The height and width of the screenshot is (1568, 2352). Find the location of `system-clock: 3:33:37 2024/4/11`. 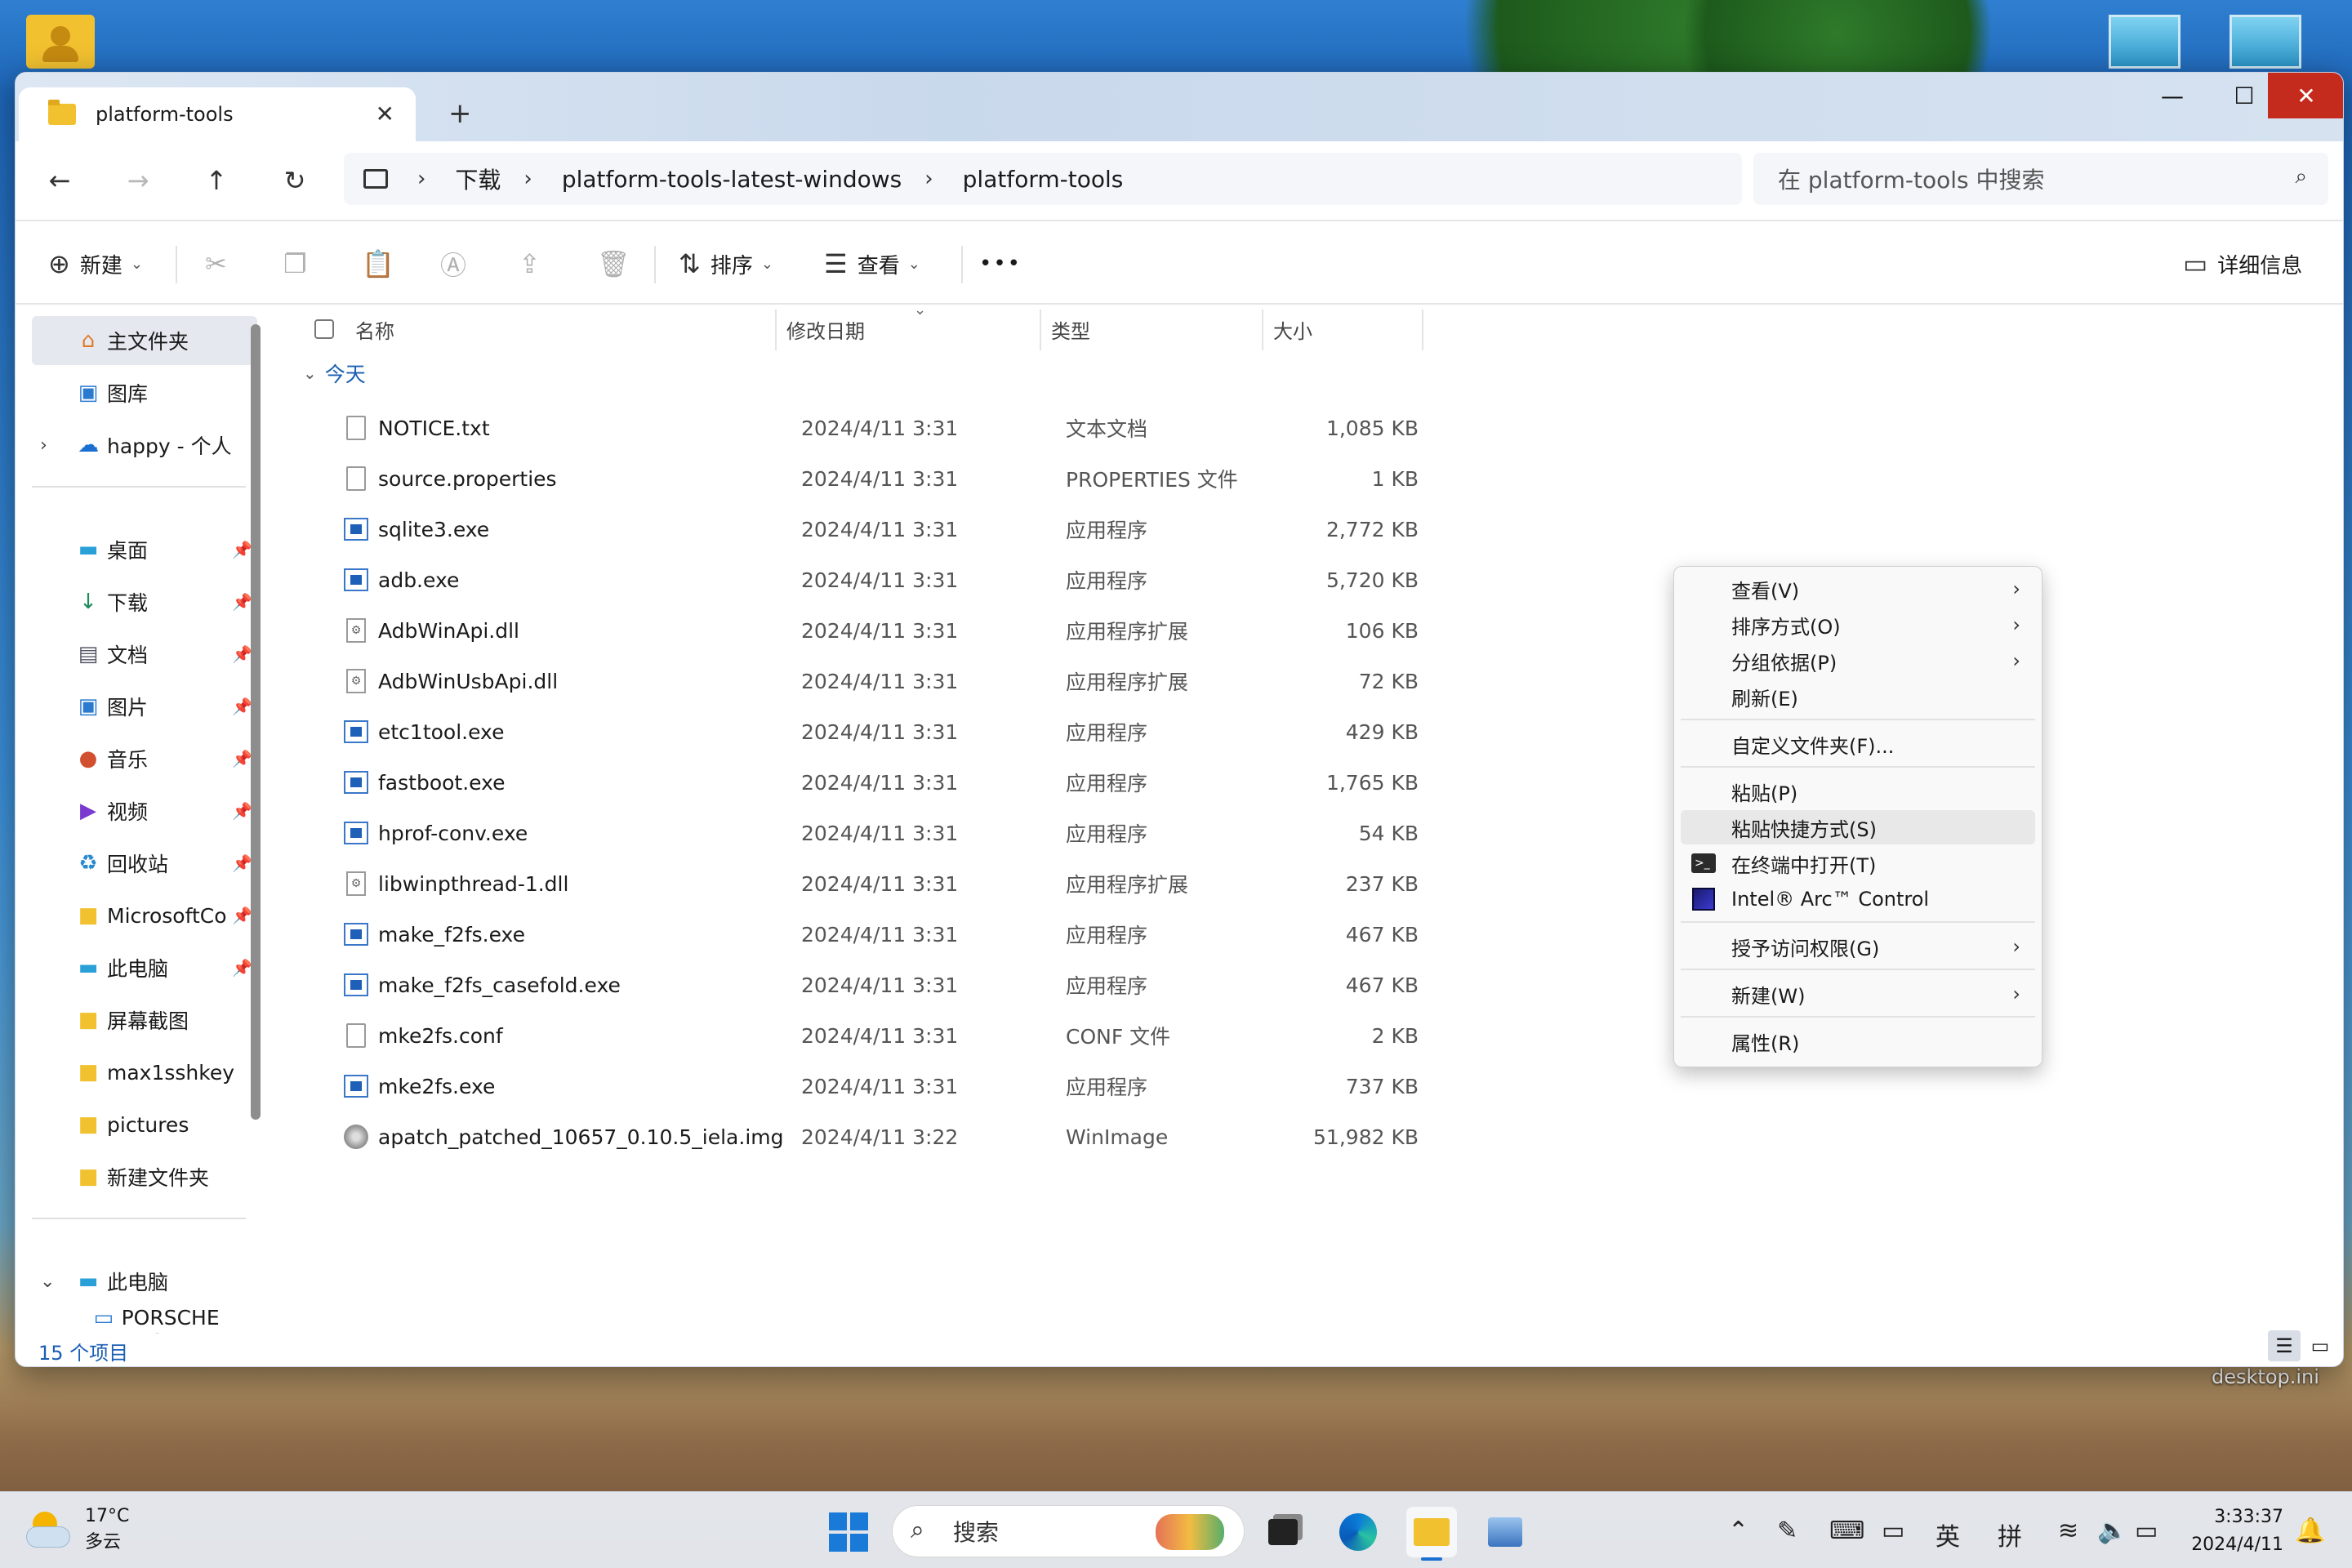

system-clock: 3:33:37 2024/4/11 is located at coordinates (2232, 1531).